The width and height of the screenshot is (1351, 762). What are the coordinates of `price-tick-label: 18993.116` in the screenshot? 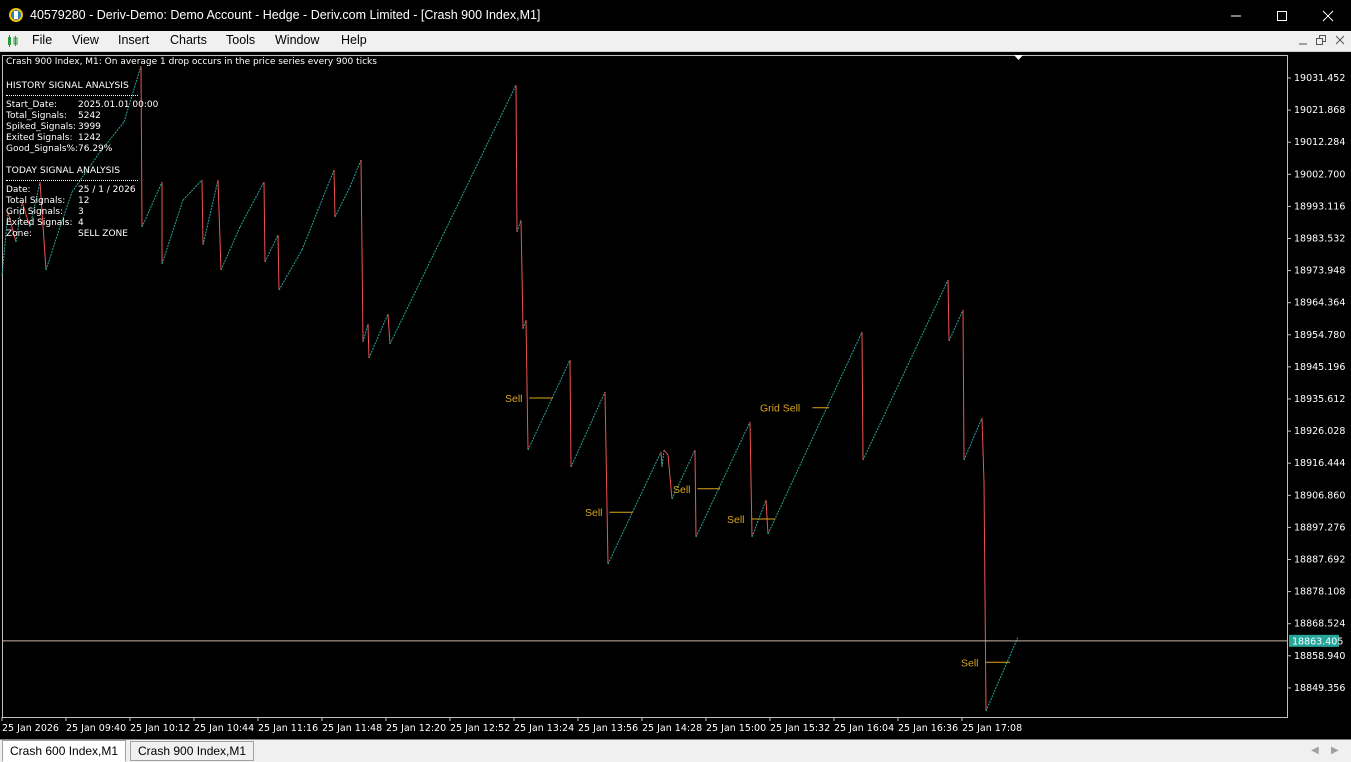 It's located at (1319, 206).